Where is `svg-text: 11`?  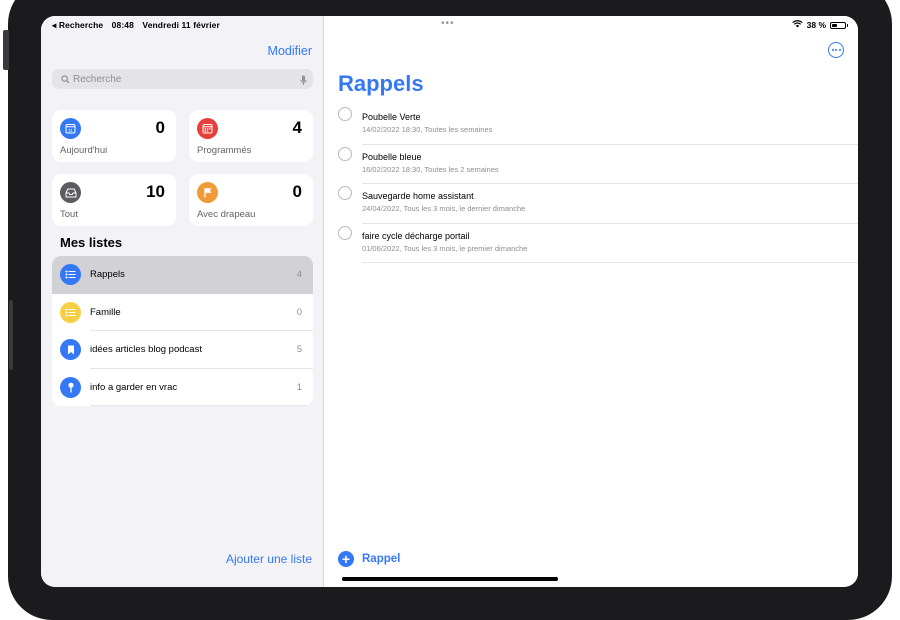 svg-text: 11 is located at coordinates (70, 130).